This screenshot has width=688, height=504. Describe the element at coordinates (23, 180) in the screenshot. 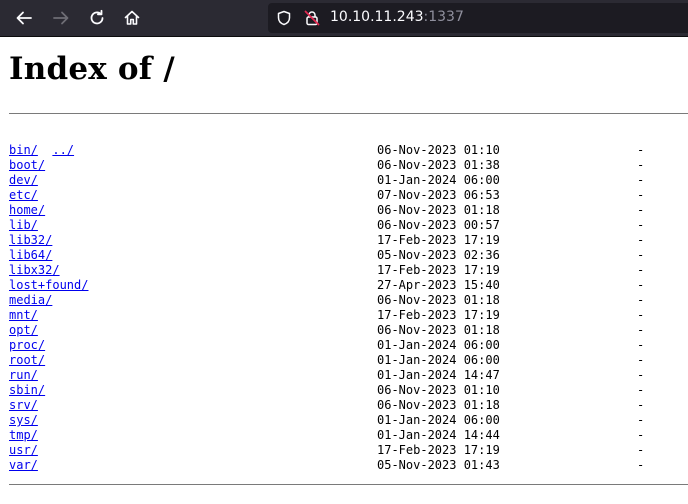

I see `directory-link: dev/` at that location.